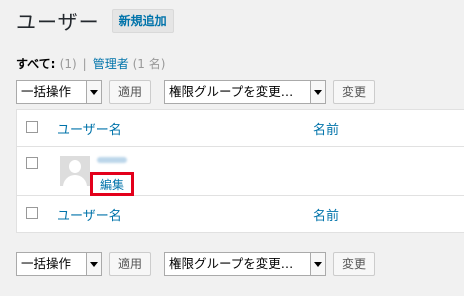 This screenshot has height=296, width=464. Describe the element at coordinates (32, 213) in the screenshot. I see `select-all-checkbox-footer` at that location.